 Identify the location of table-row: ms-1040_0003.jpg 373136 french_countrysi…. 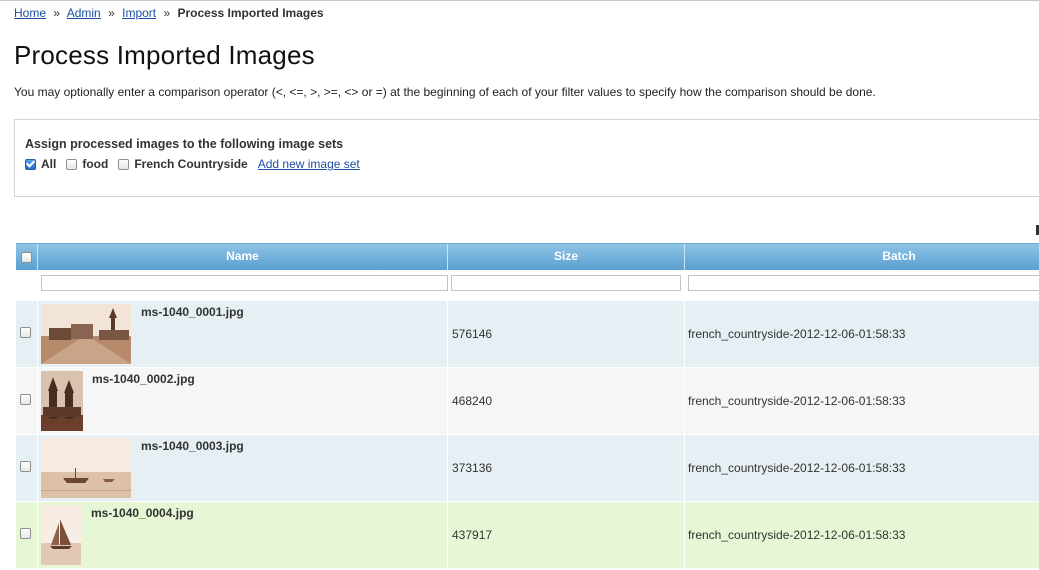
(527, 467).